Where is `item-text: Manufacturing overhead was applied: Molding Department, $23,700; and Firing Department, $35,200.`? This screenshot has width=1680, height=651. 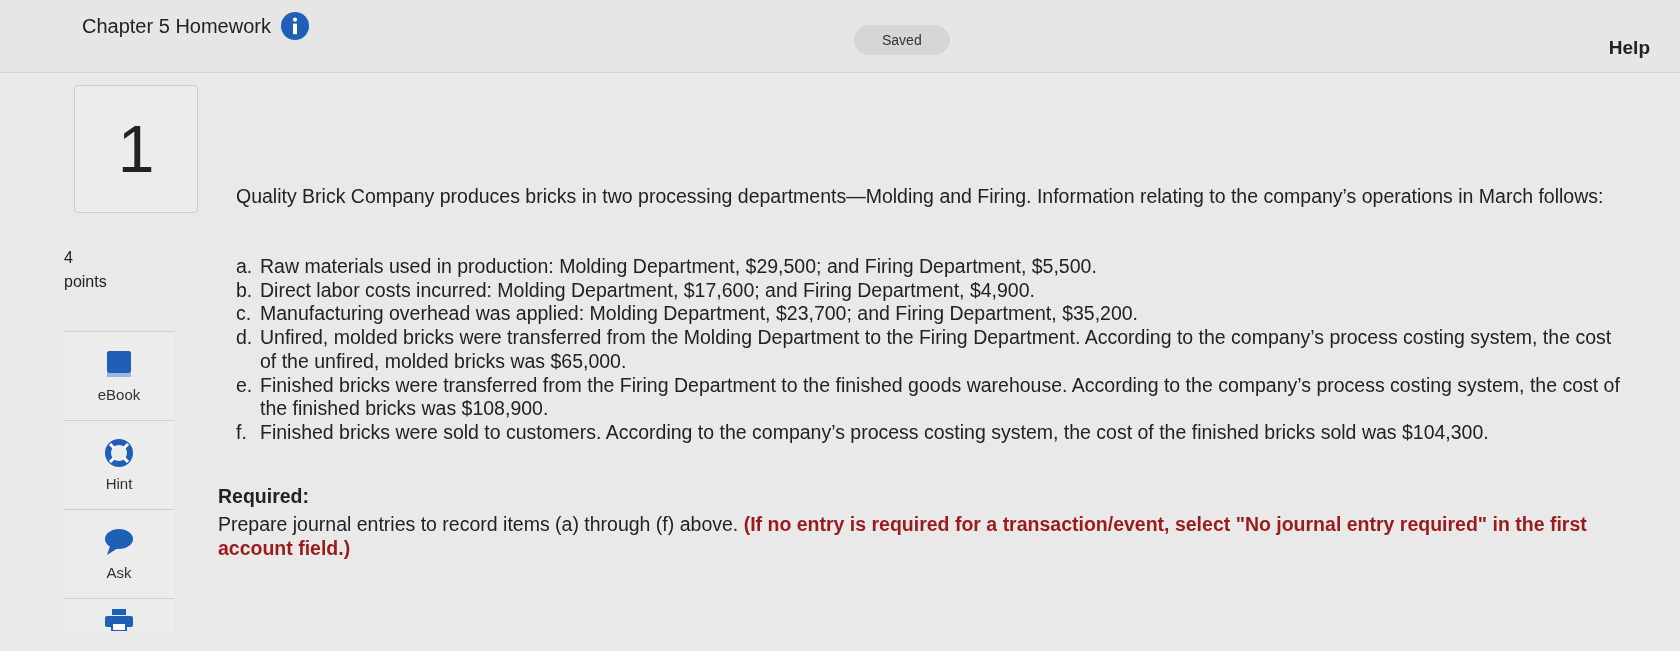 item-text: Manufacturing overhead was applied: Molding Department, $23,700; and Firing Department, $35,200. is located at coordinates (699, 314).